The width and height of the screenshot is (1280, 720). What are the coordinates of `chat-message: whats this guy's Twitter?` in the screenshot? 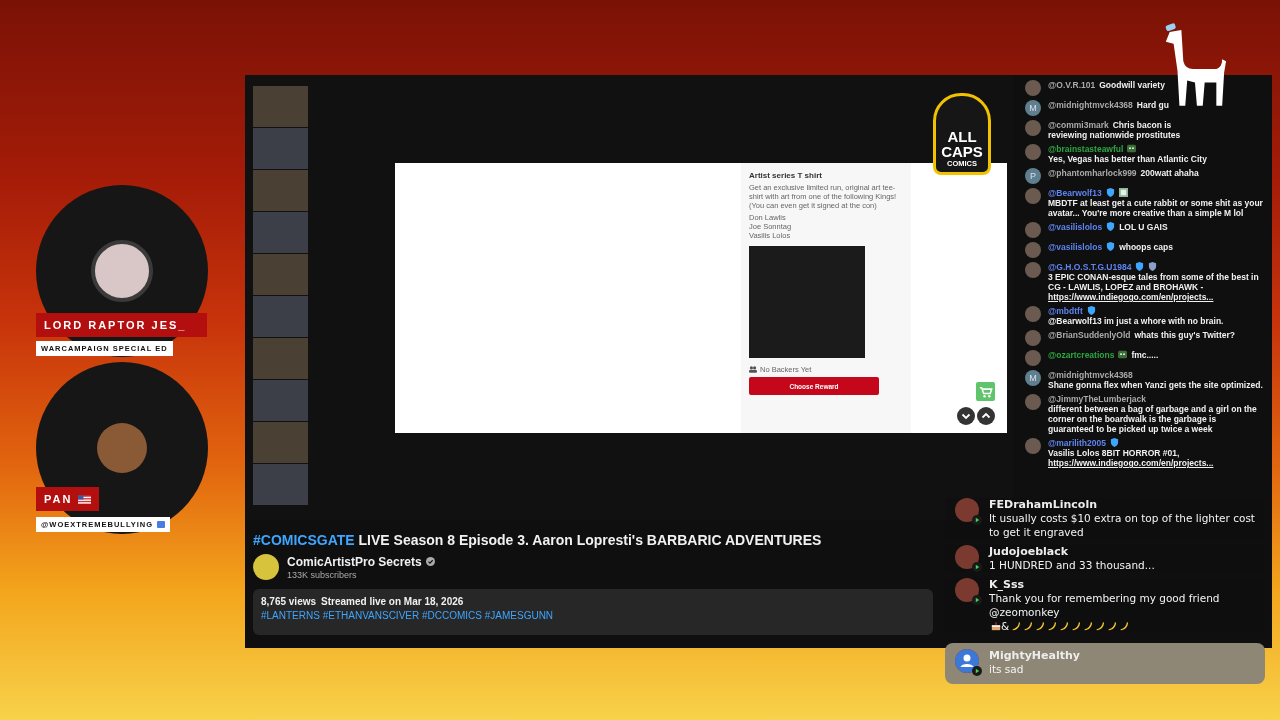 It's located at (1184, 335).